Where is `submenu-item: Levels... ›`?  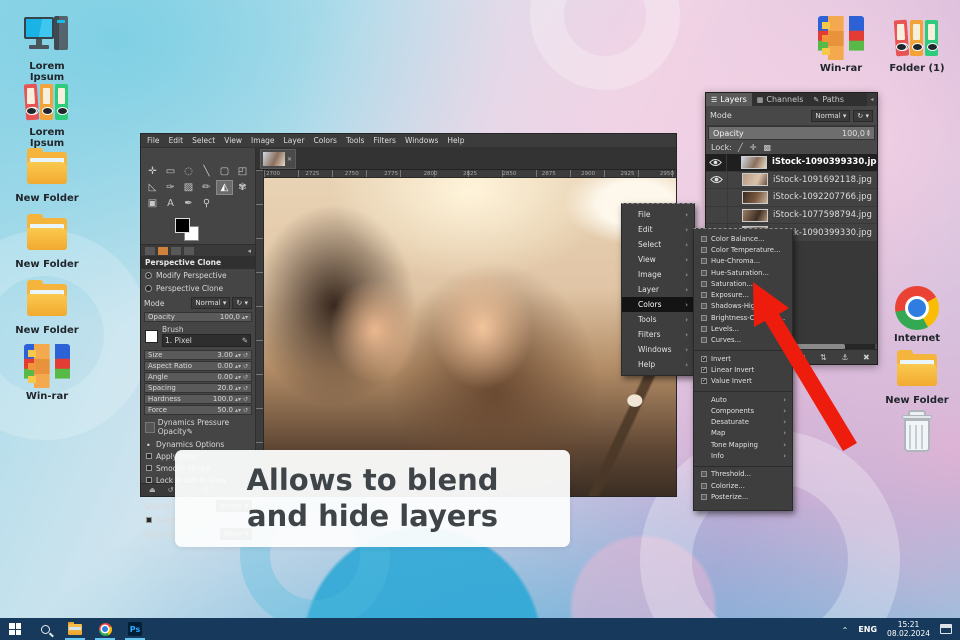
submenu-item: Levels... › is located at coordinates (743, 328).